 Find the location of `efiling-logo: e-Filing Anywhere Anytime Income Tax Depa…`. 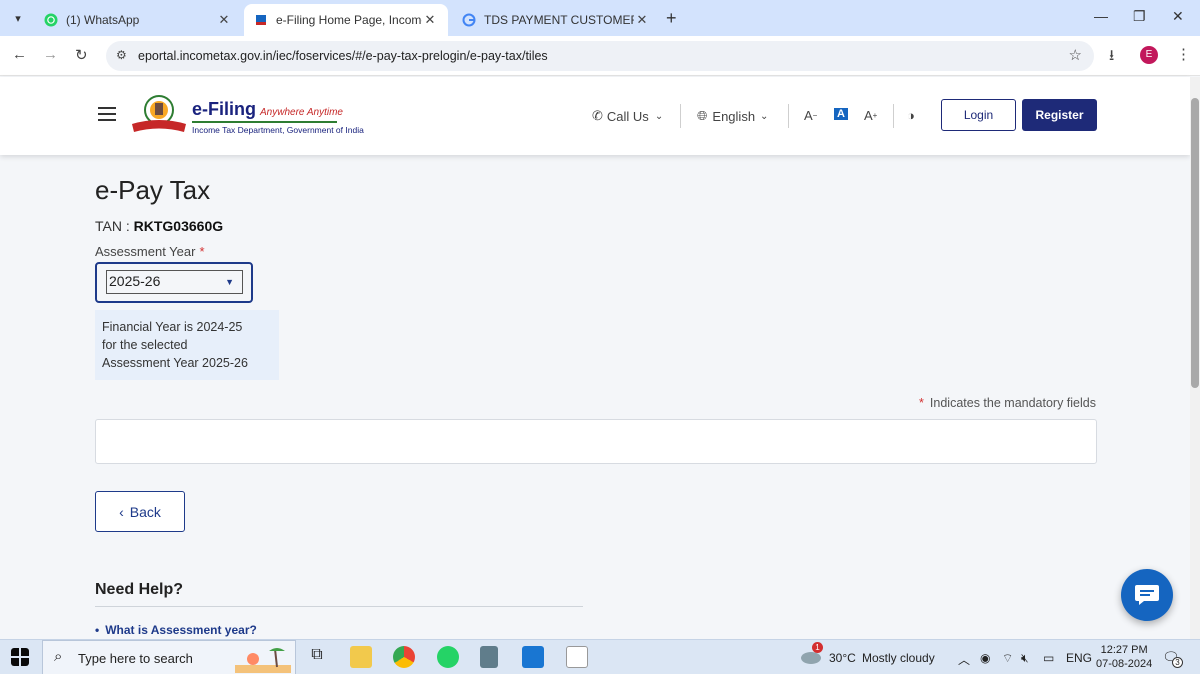

efiling-logo: e-Filing Anywhere Anytime Income Tax Depa… is located at coordinates (278, 117).